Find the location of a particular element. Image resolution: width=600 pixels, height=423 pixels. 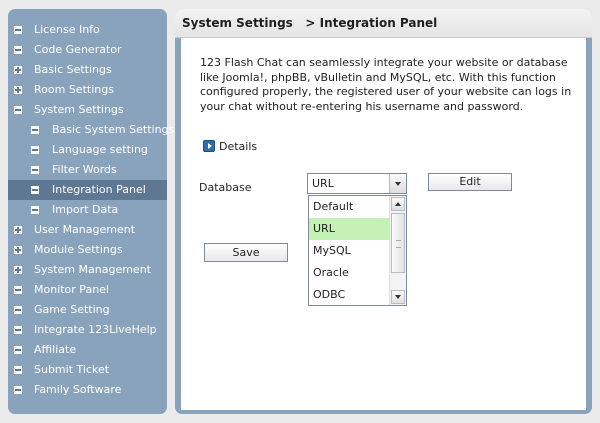

sidebar-item-module-settings: Module Settings is located at coordinates (87, 250).